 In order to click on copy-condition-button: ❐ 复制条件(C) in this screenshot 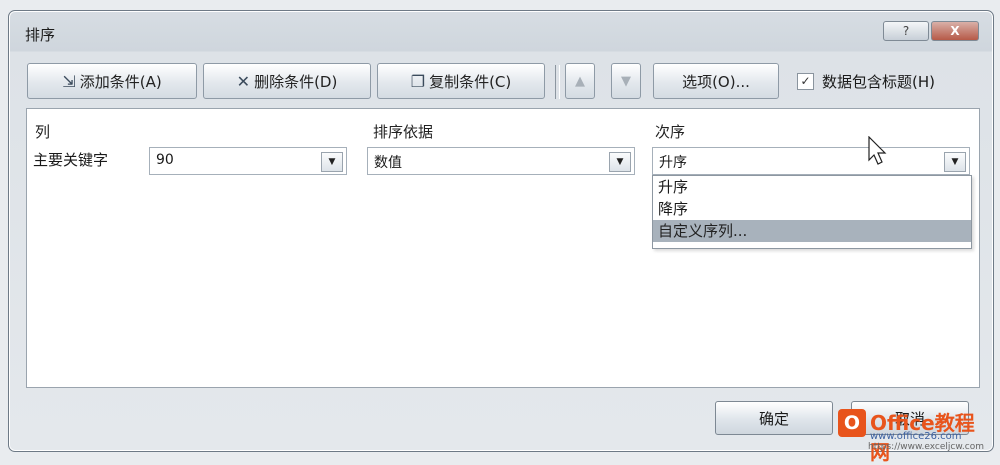, I will do `click(461, 81)`.